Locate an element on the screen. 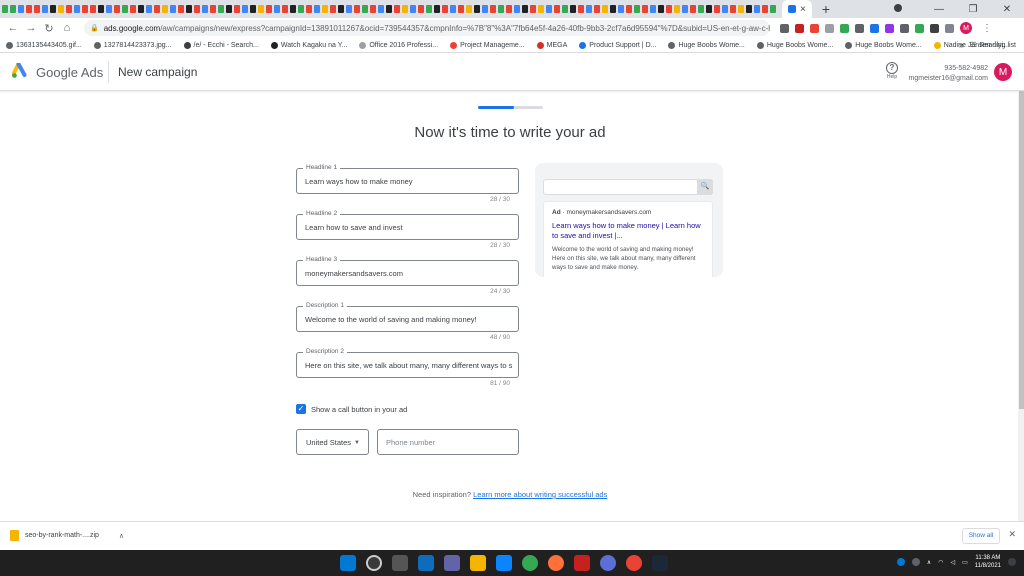  profile-avatar: M is located at coordinates (966, 28).